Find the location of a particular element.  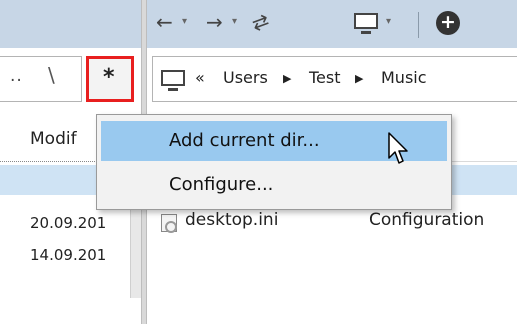

date-cell: 14.09.201 is located at coordinates (68, 255).